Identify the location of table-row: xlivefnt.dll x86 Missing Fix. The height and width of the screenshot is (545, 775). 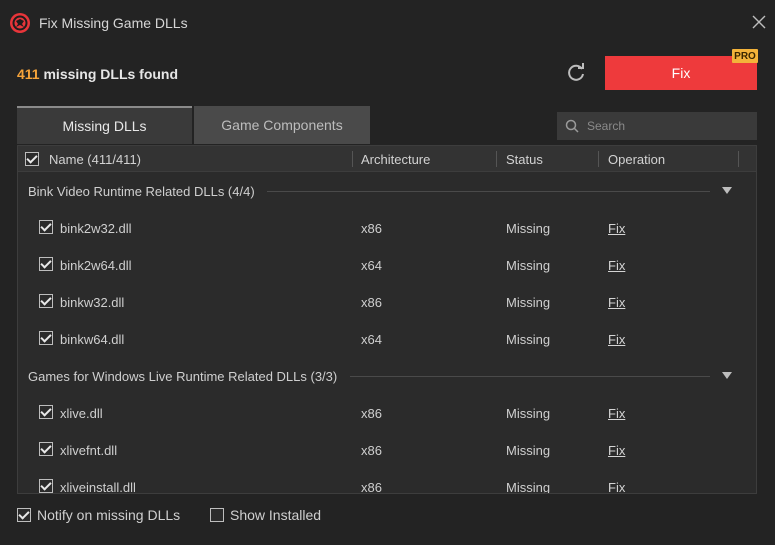
(387, 449).